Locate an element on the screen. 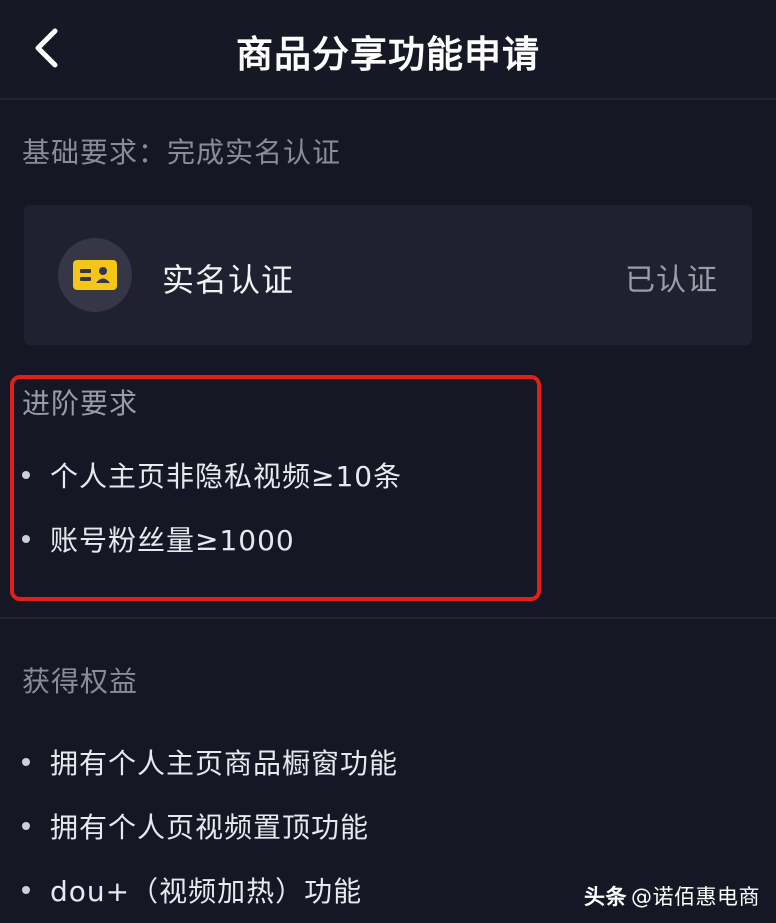 This screenshot has height=923, width=776. verification-label: 实名认证 is located at coordinates (228, 280).